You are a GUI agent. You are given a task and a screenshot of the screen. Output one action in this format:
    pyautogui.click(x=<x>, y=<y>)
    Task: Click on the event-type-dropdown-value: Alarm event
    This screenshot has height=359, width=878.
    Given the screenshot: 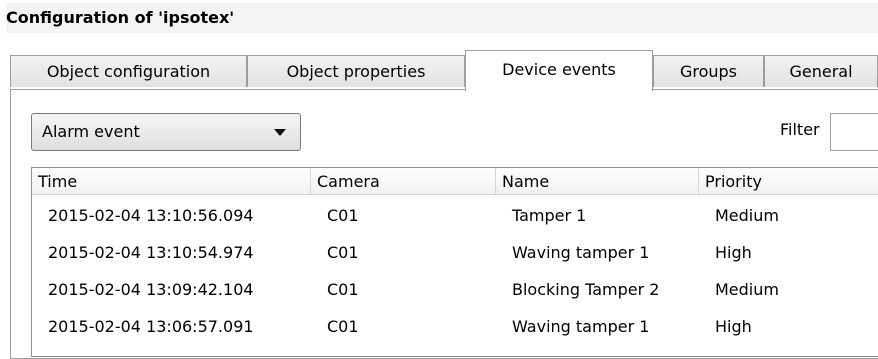 What is the action you would take?
    pyautogui.click(x=91, y=131)
    